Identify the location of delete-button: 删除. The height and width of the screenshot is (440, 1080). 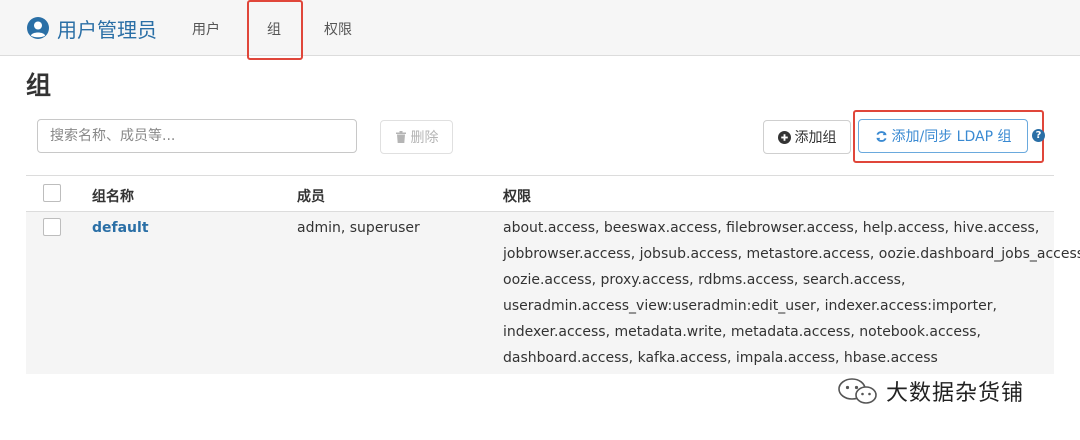
(416, 137).